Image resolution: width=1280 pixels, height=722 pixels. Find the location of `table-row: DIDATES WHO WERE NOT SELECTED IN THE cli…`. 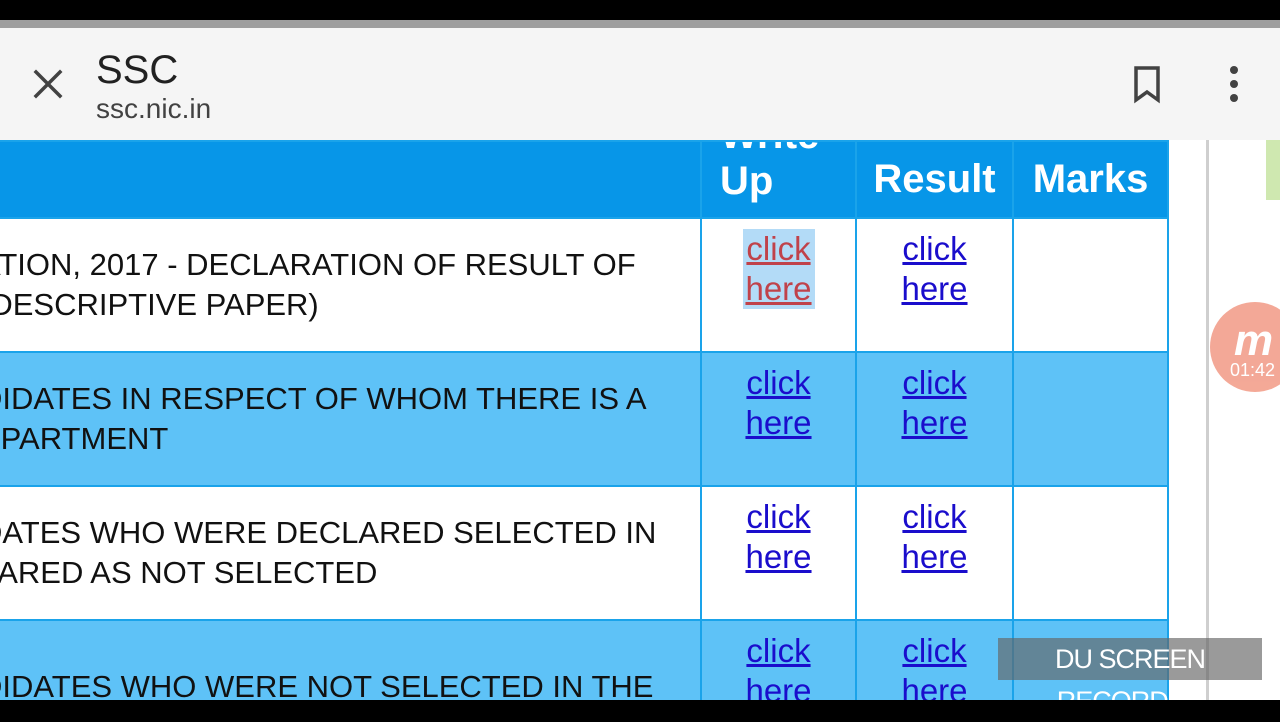

table-row: DIDATES WHO WERE NOT SELECTED IN THE cli… is located at coordinates (584, 659).